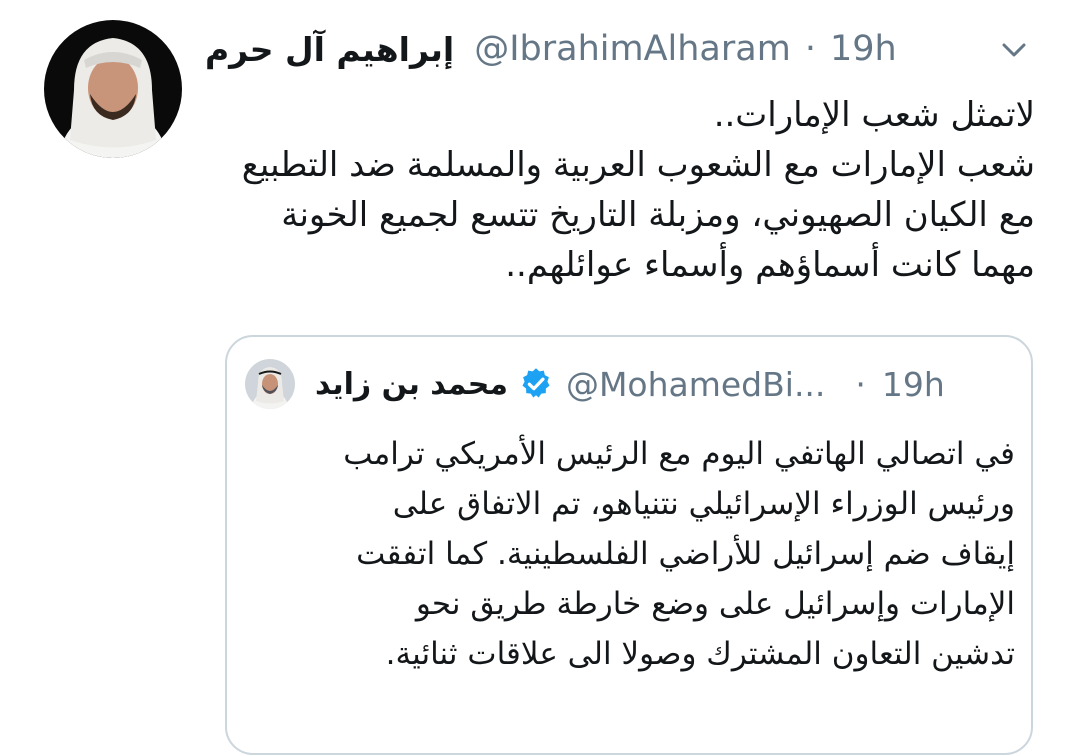  I want to click on tweet-header: إبراهيم آل حرم @IbrahimAlharam · 19h, so click(620, 49).